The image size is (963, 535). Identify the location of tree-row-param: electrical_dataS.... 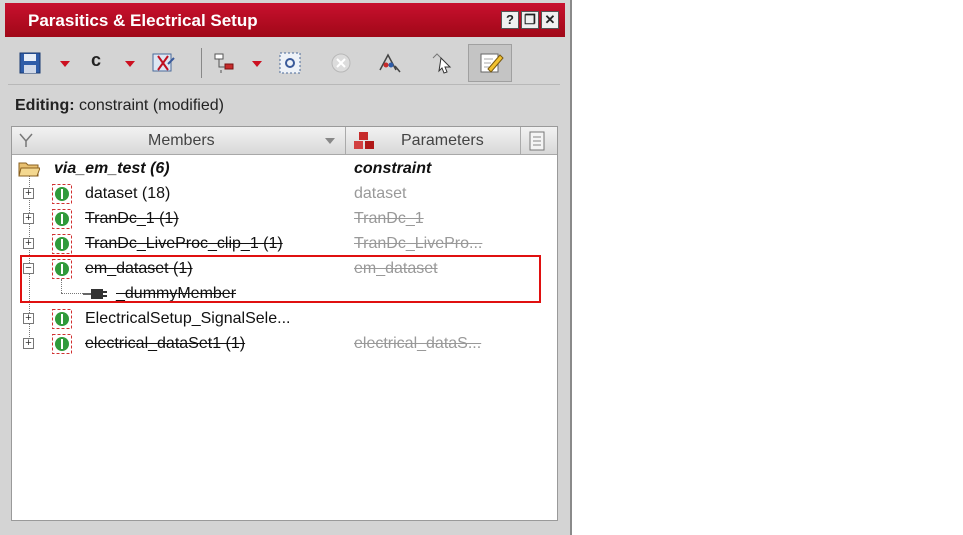
(418, 343).